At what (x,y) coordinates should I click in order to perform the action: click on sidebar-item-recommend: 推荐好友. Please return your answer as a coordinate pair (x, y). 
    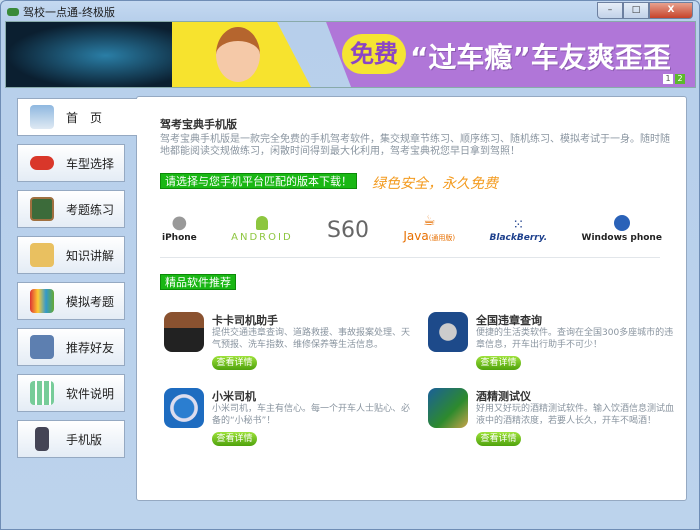
    Looking at the image, I should click on (71, 347).